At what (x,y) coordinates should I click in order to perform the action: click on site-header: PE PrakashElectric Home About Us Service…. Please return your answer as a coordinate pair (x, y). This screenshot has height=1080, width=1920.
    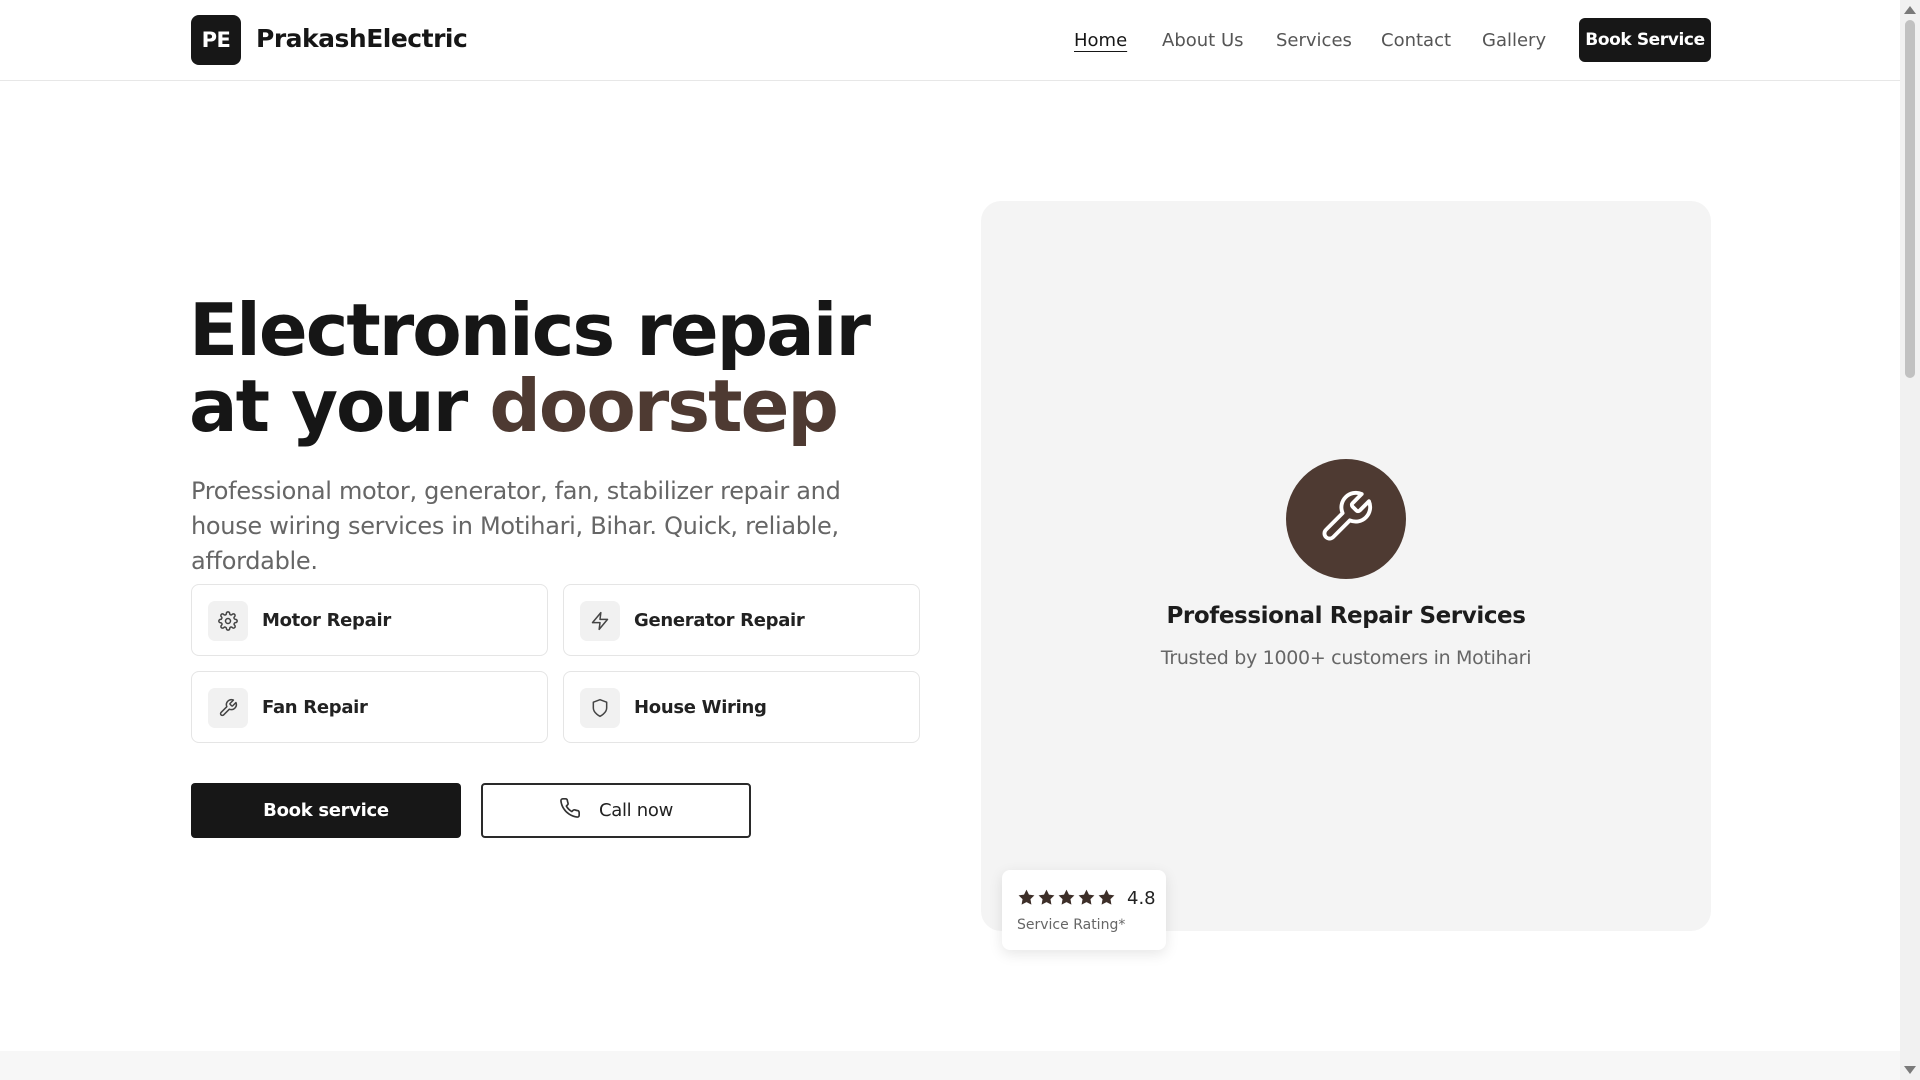
    Looking at the image, I should click on (950, 40).